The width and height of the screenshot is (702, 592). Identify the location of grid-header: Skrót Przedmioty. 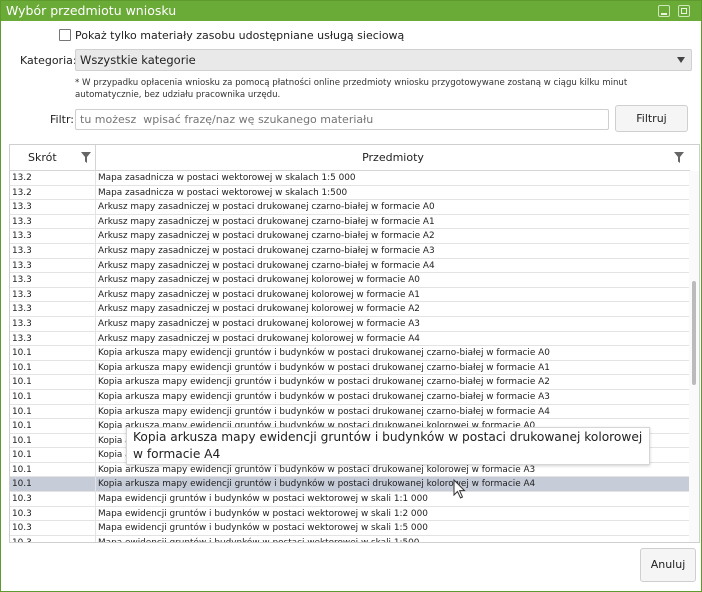
(350, 158).